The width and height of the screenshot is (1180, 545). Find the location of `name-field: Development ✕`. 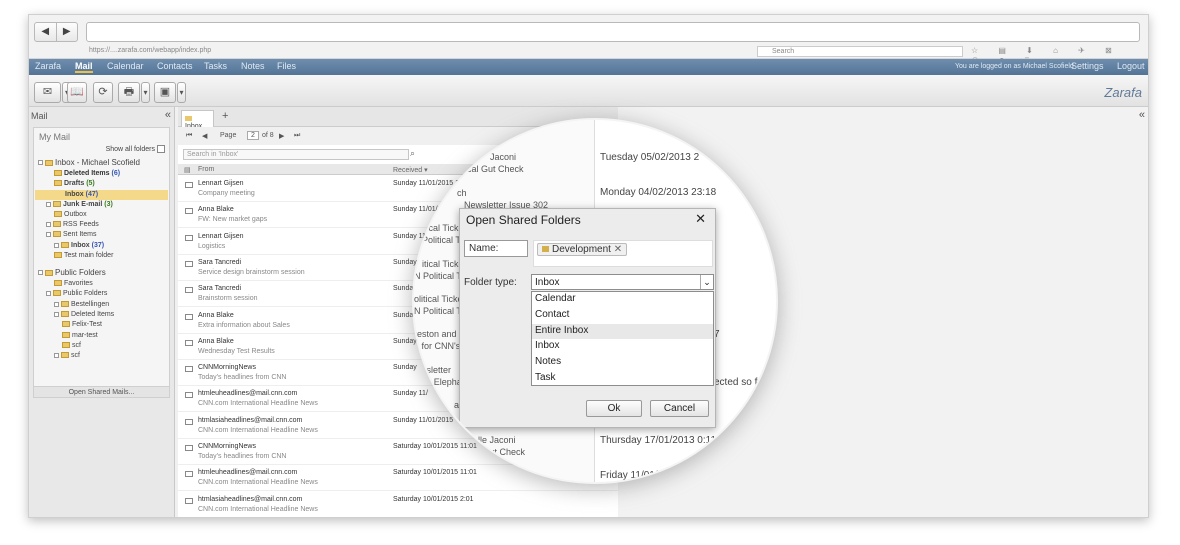

name-field: Development ✕ is located at coordinates (623, 253).